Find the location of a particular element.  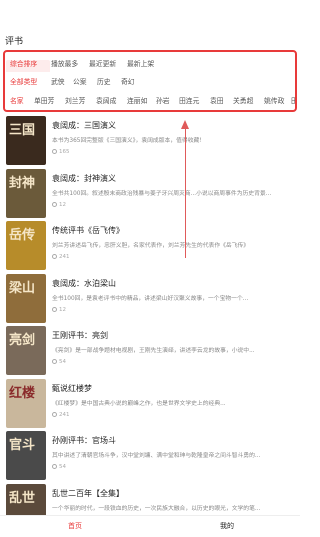

artist-filter-row: 名家 单田芳 刘兰芳 袁阔成 连丽如 孙岩 田连元 袁田 关勇超 姚传政 田 is located at coordinates (150, 101).